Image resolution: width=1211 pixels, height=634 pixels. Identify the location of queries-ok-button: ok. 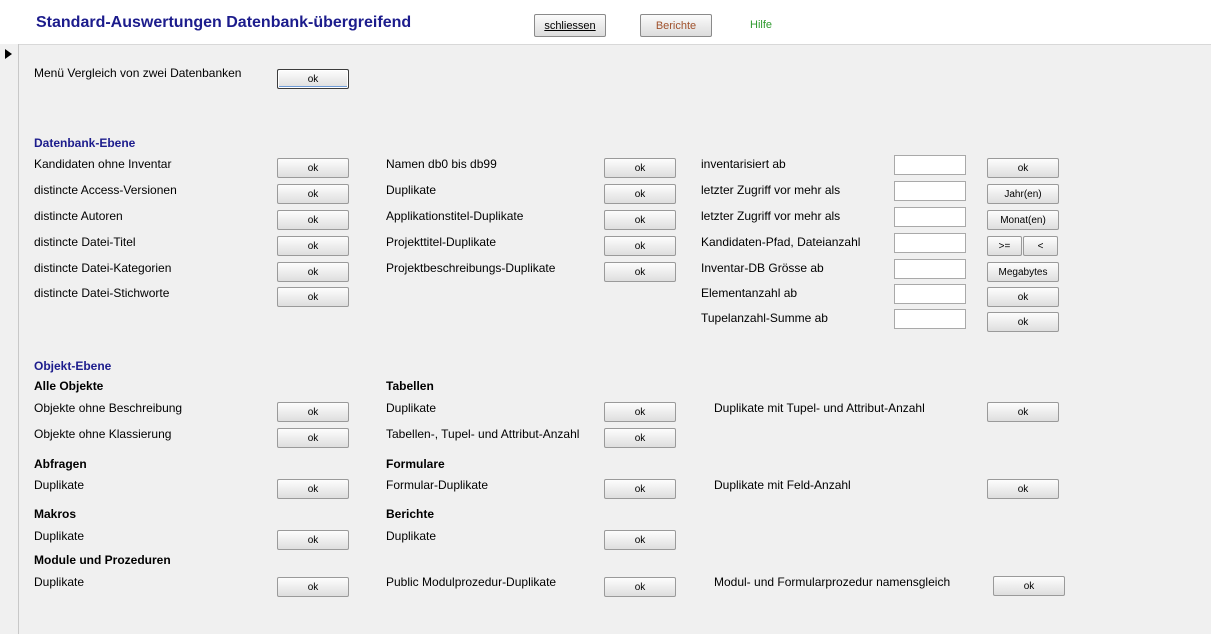
(313, 489).